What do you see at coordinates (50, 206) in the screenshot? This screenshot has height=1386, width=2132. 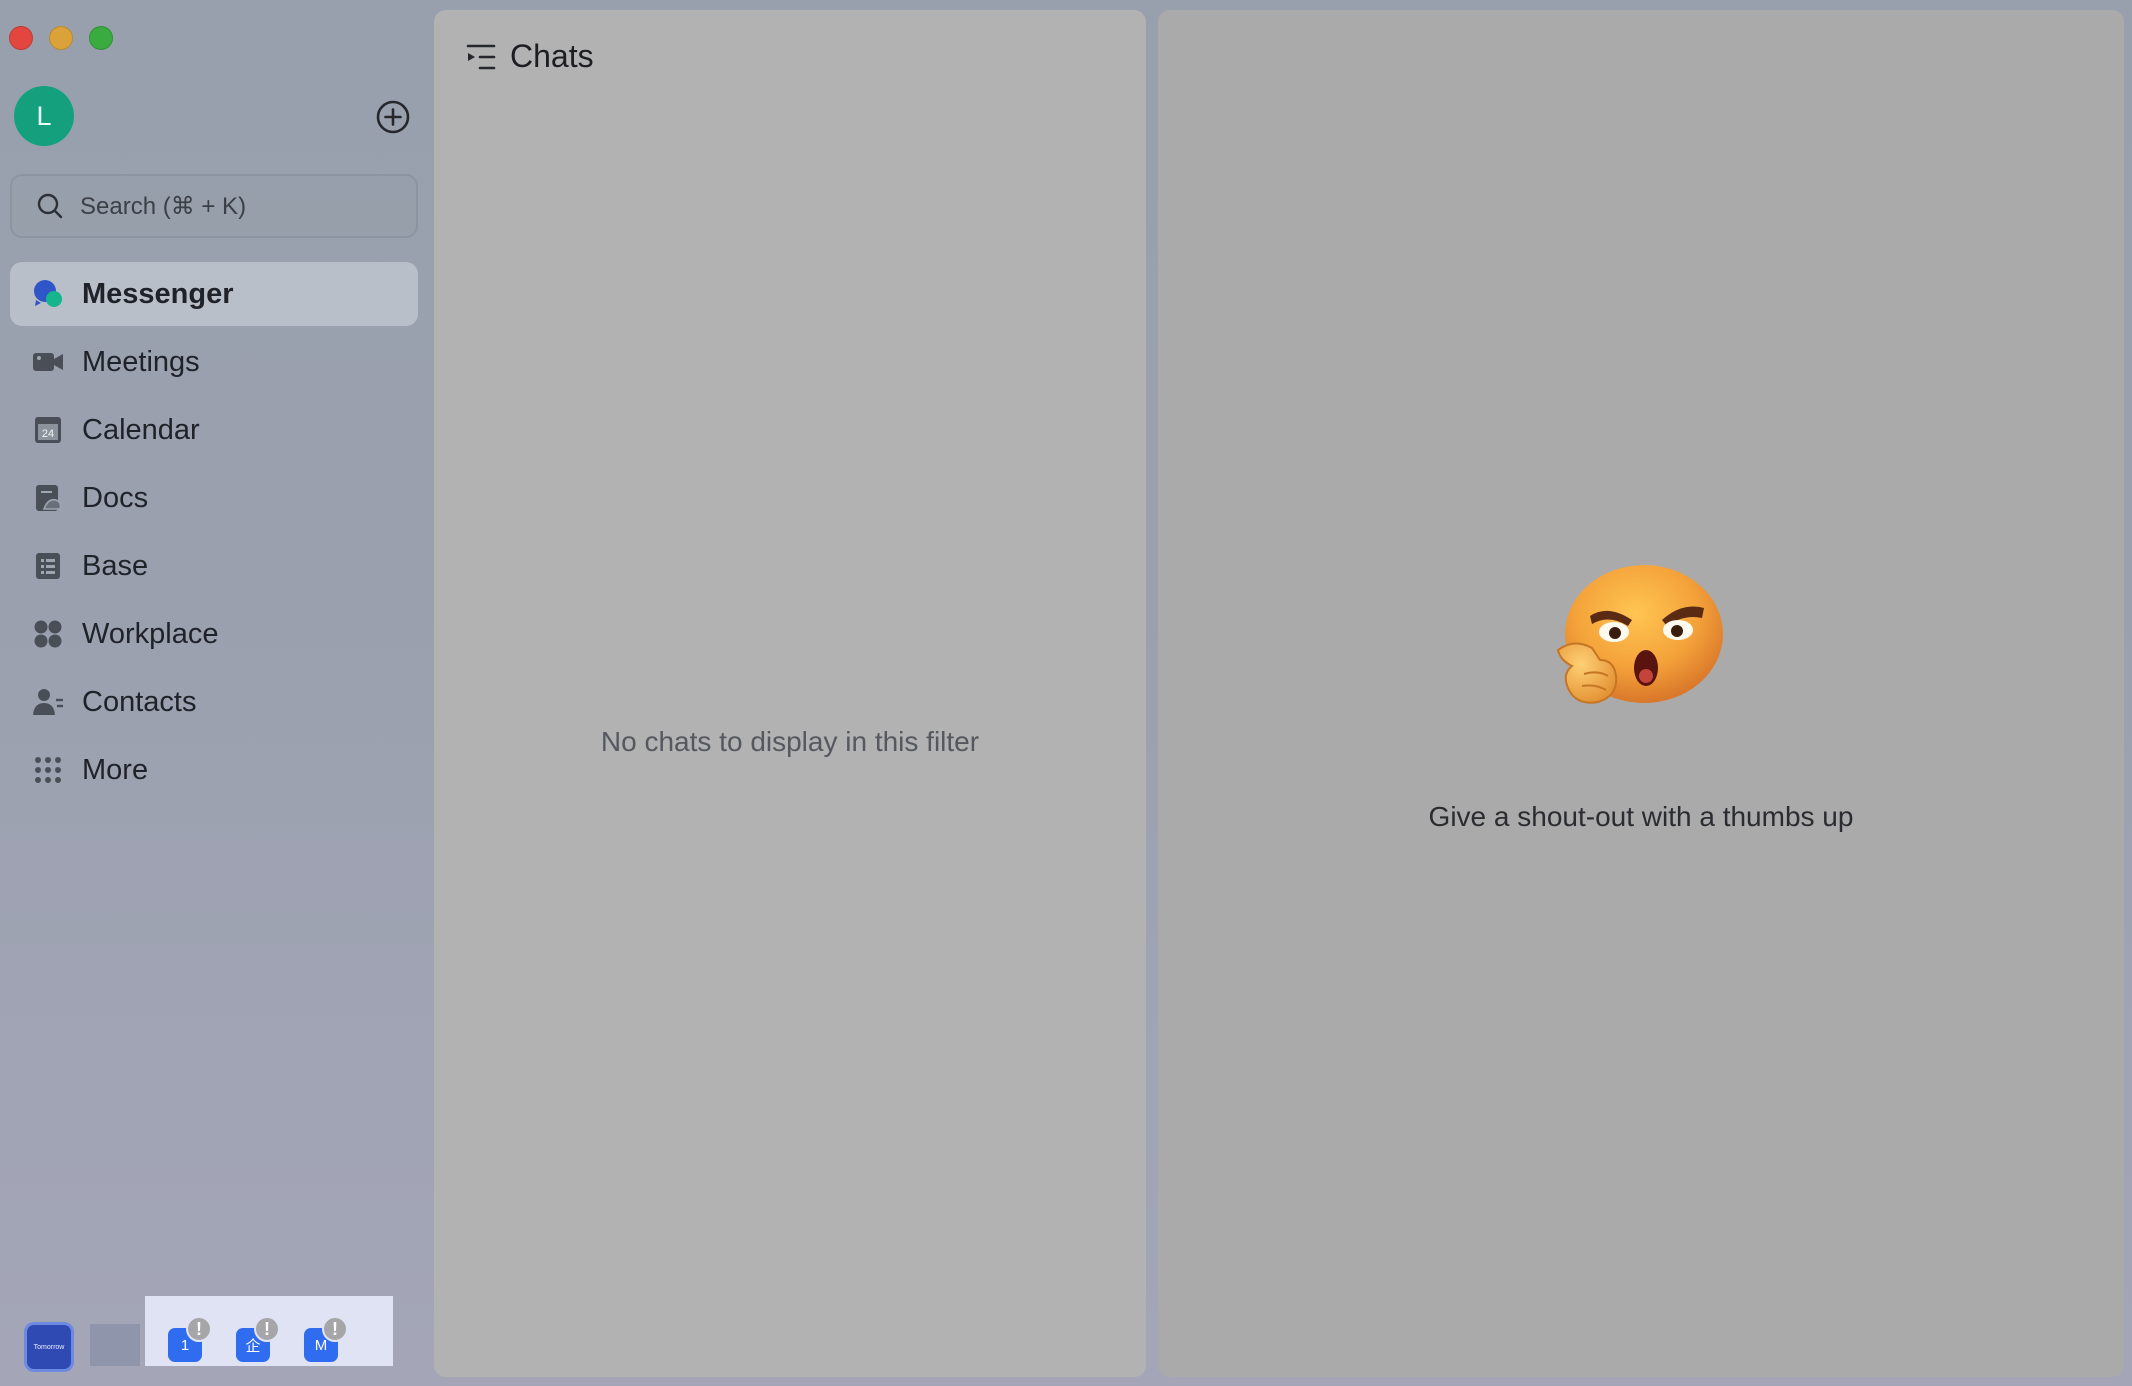 I see `search-icon` at bounding box center [50, 206].